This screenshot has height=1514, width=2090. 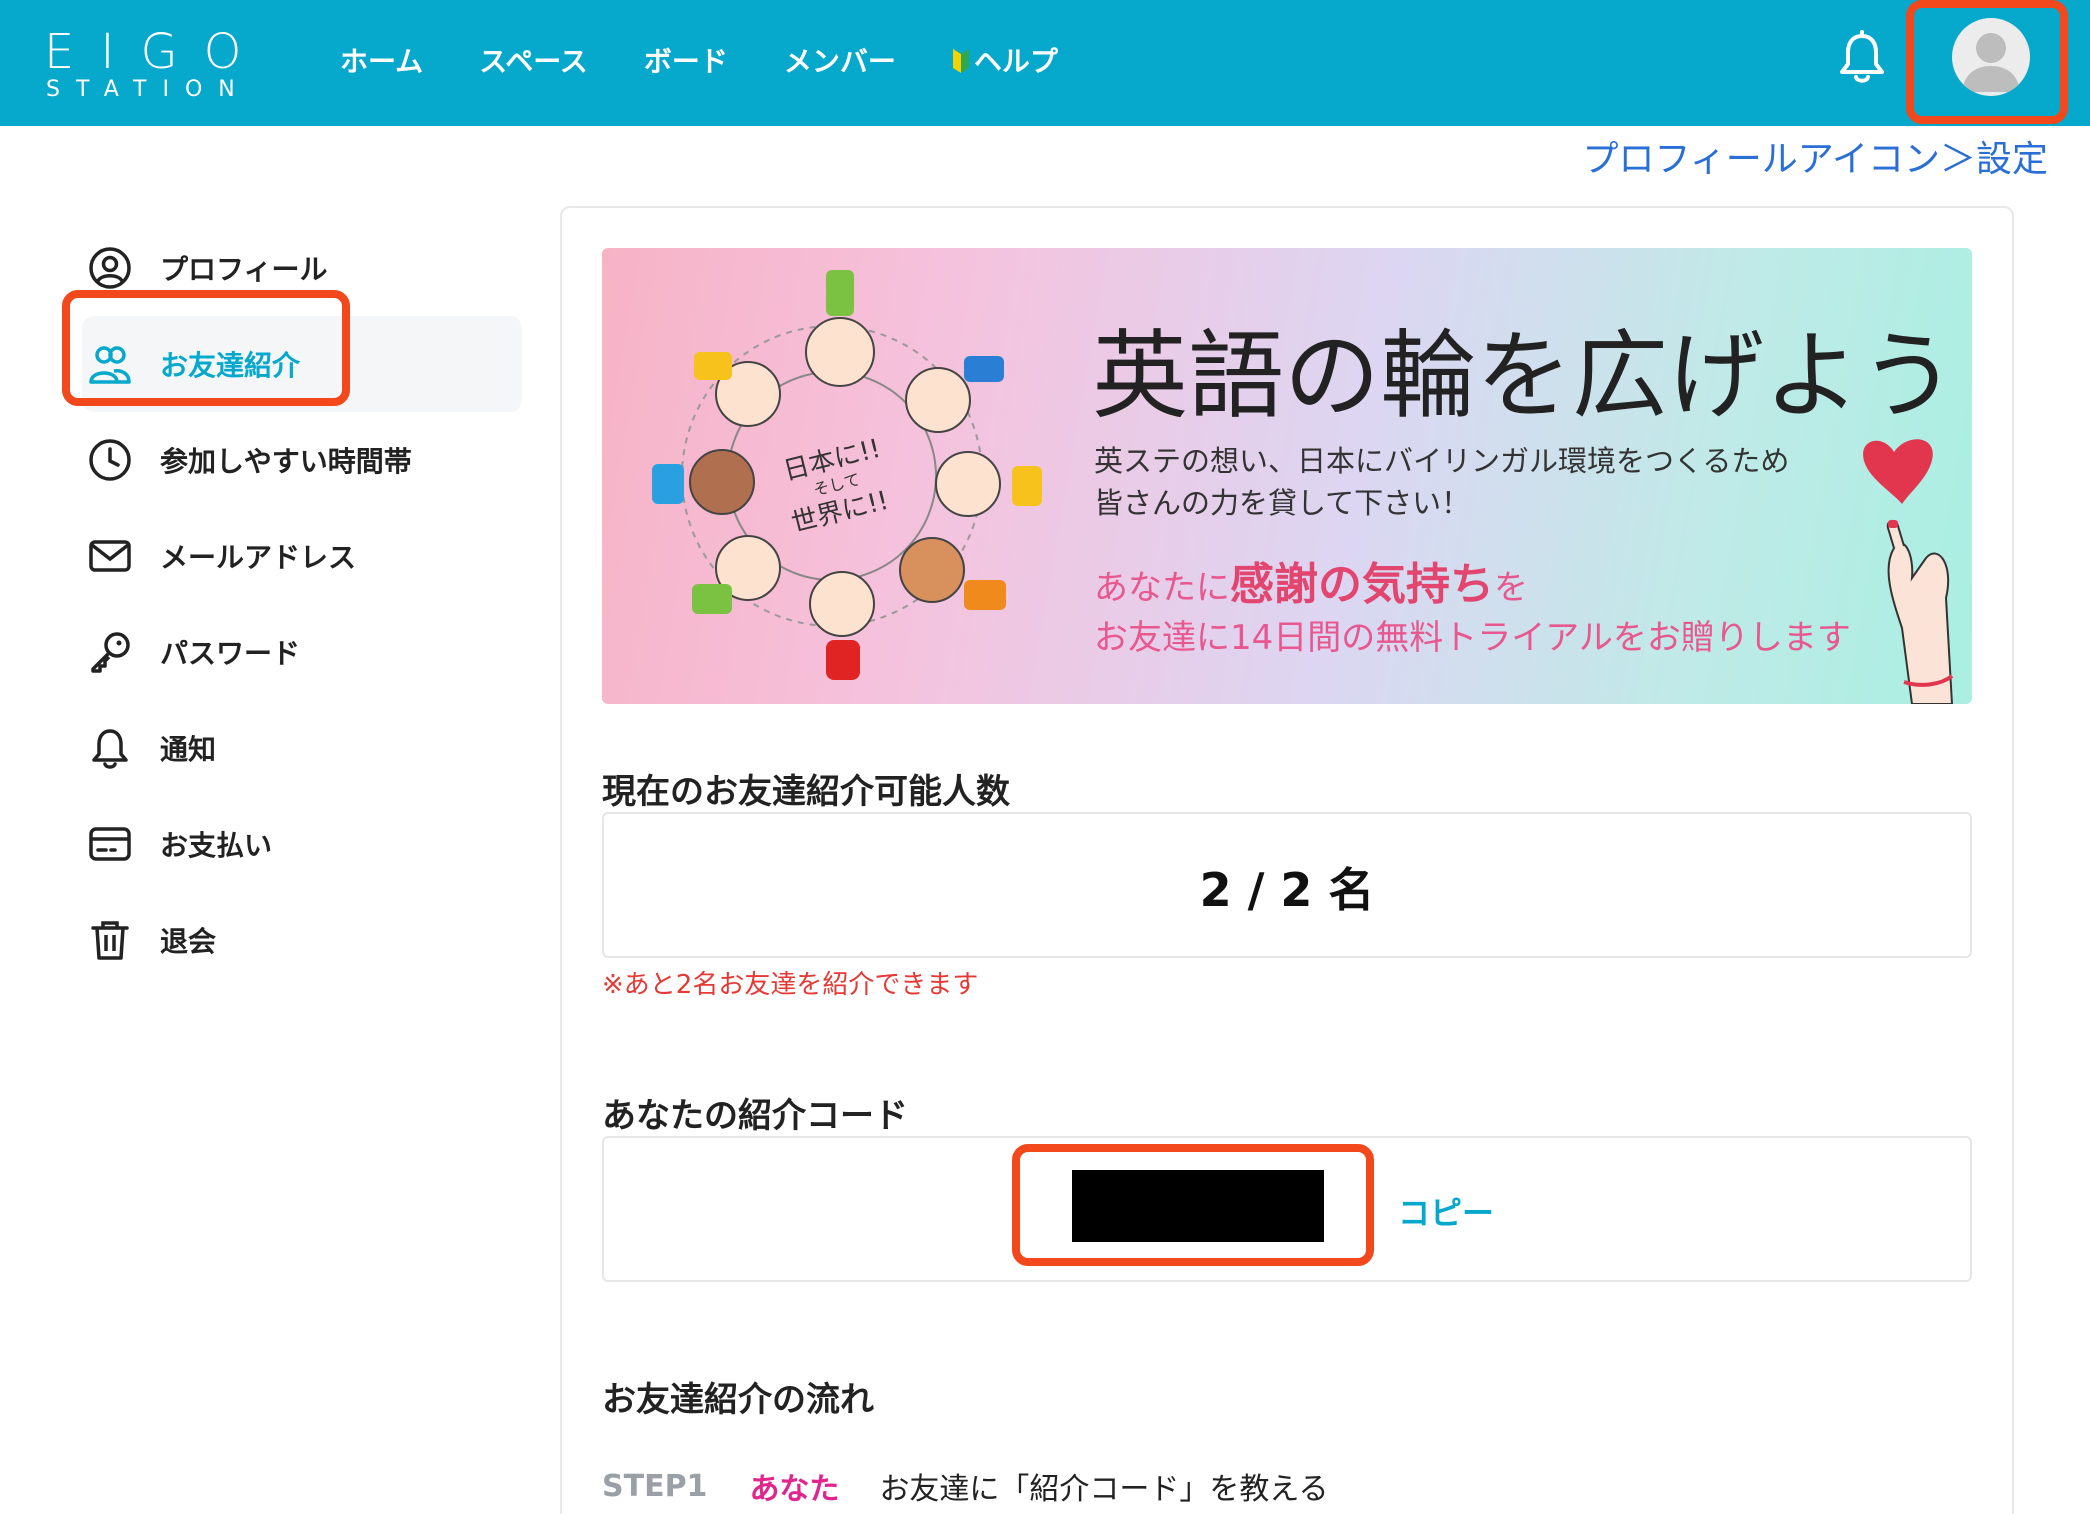 I want to click on sidebar-item-password: パスワード, so click(x=302, y=652).